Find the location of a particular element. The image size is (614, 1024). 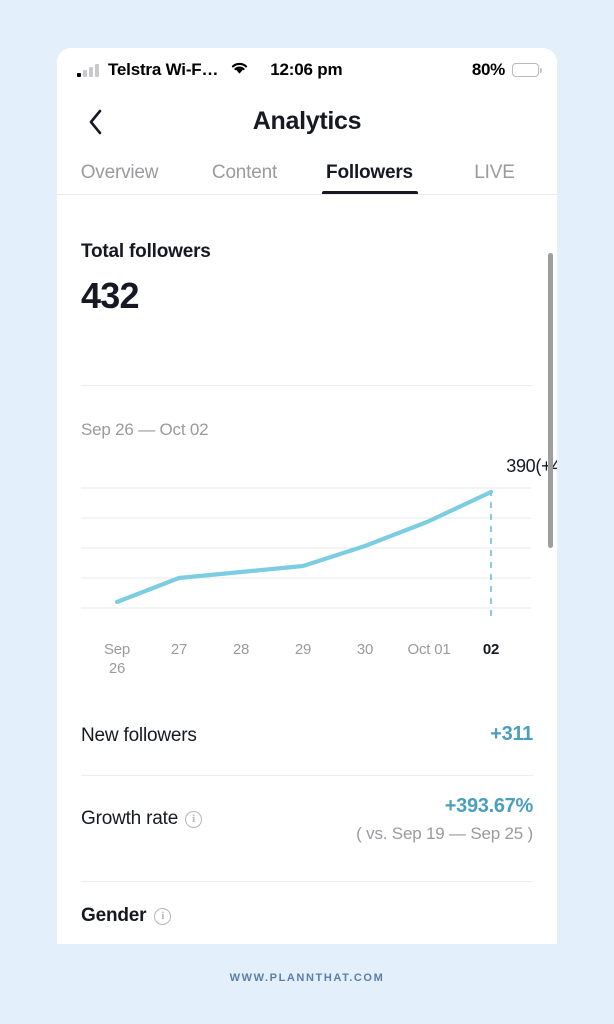

chevron-left-icon is located at coordinates (95, 122).